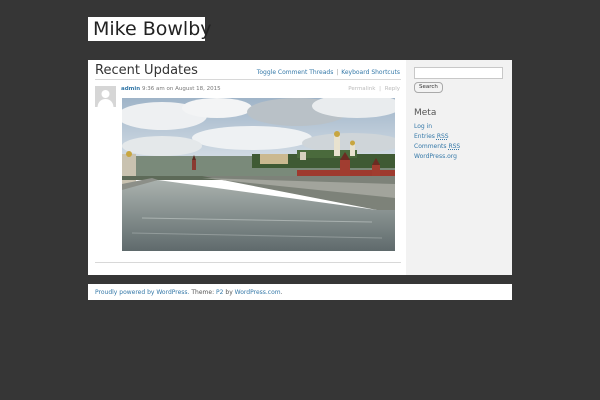  I want to click on post-date: August 18, 2015, so click(198, 89).